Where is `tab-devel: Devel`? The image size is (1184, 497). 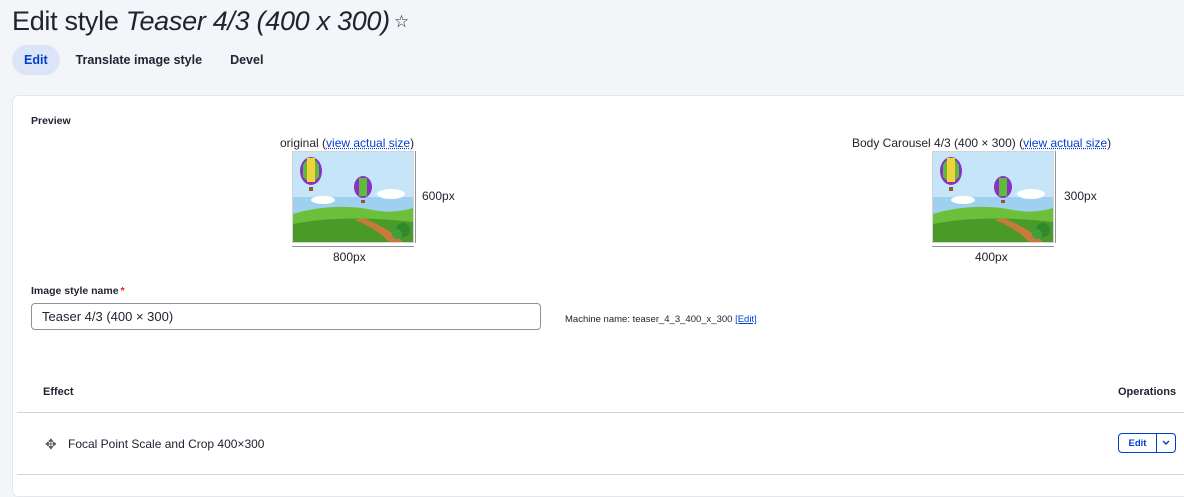 tab-devel: Devel is located at coordinates (246, 60).